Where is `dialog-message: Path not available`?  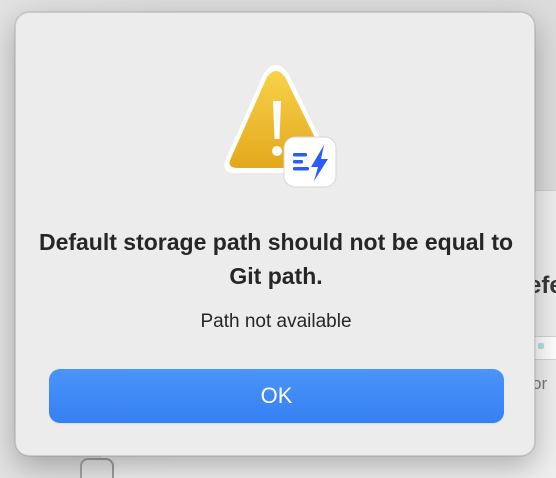
dialog-message: Path not available is located at coordinates (276, 321).